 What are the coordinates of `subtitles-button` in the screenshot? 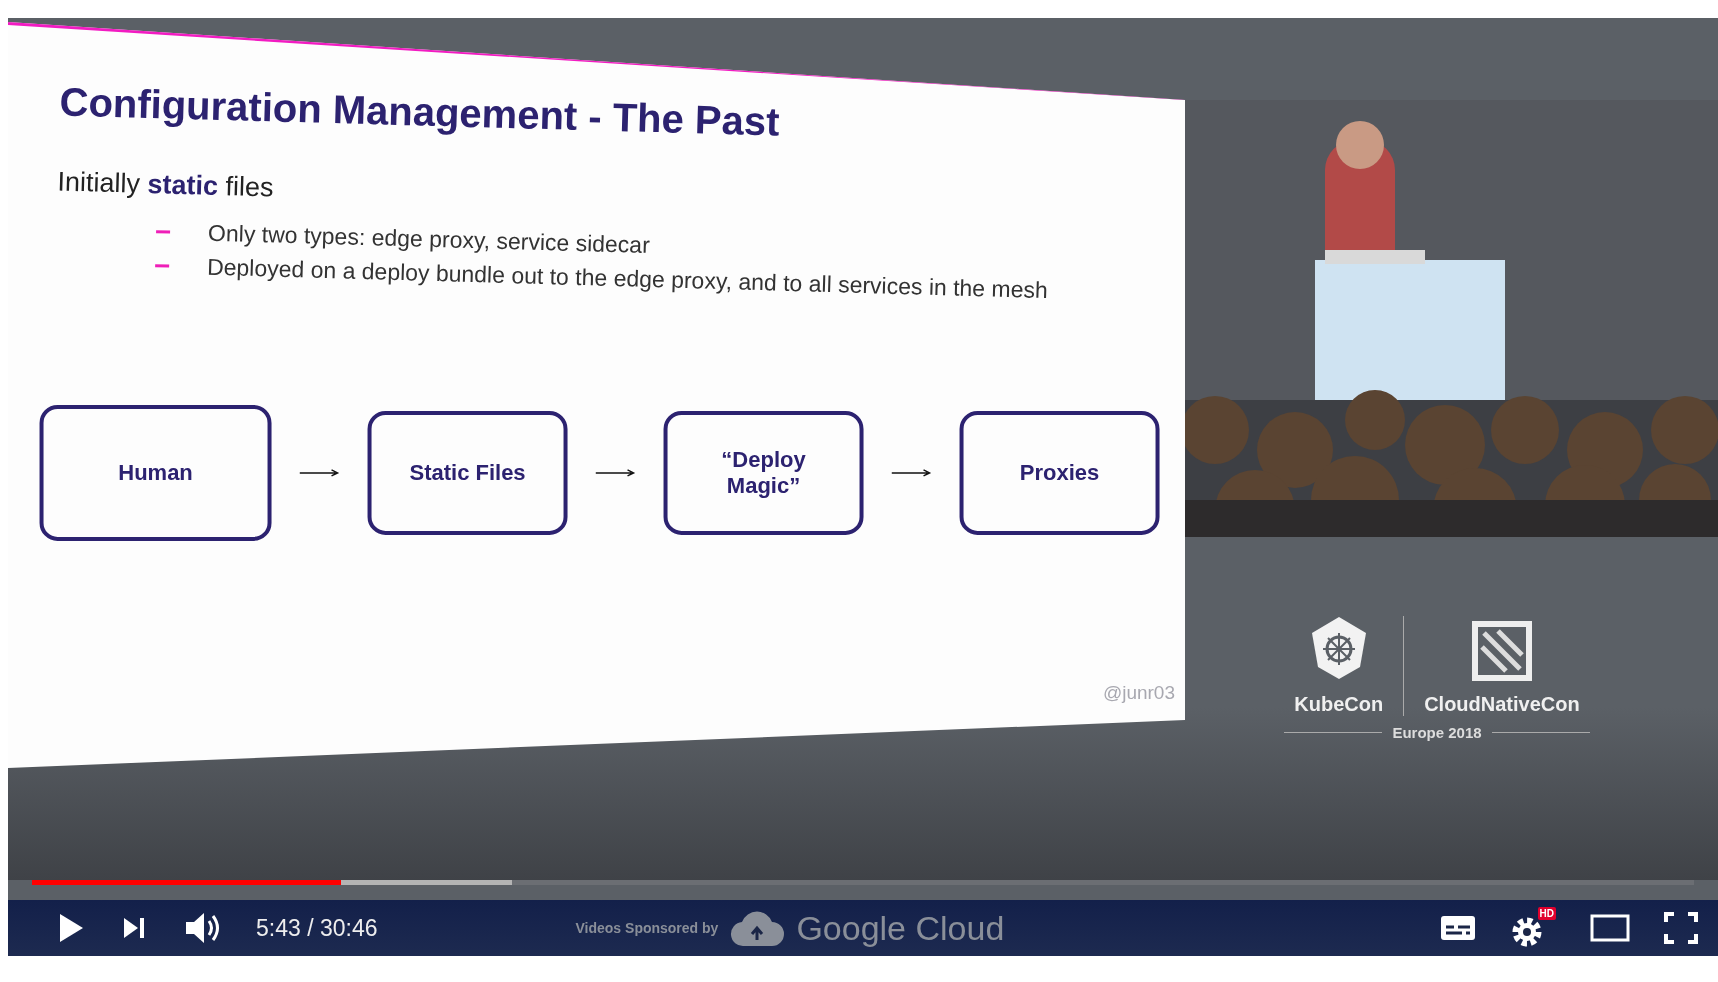 It's located at (1458, 928).